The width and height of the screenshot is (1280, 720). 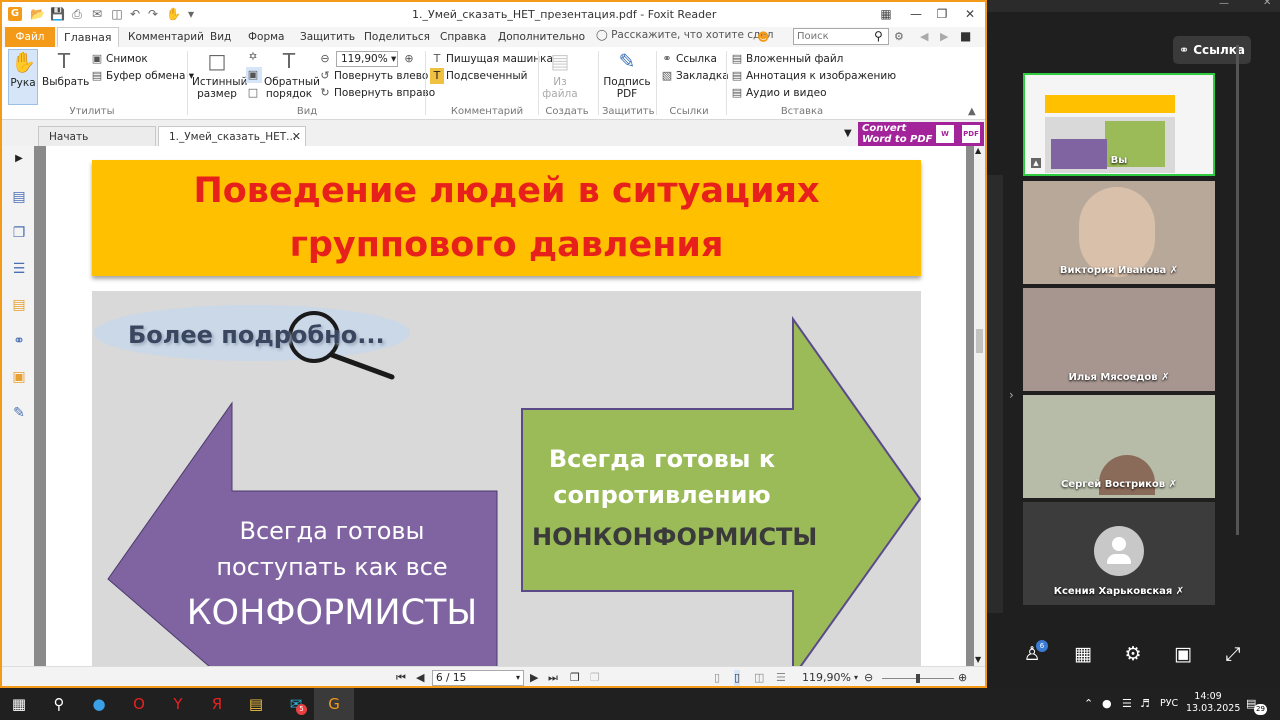 I want to click on grid-view-icon: ▦, so click(x=1083, y=654).